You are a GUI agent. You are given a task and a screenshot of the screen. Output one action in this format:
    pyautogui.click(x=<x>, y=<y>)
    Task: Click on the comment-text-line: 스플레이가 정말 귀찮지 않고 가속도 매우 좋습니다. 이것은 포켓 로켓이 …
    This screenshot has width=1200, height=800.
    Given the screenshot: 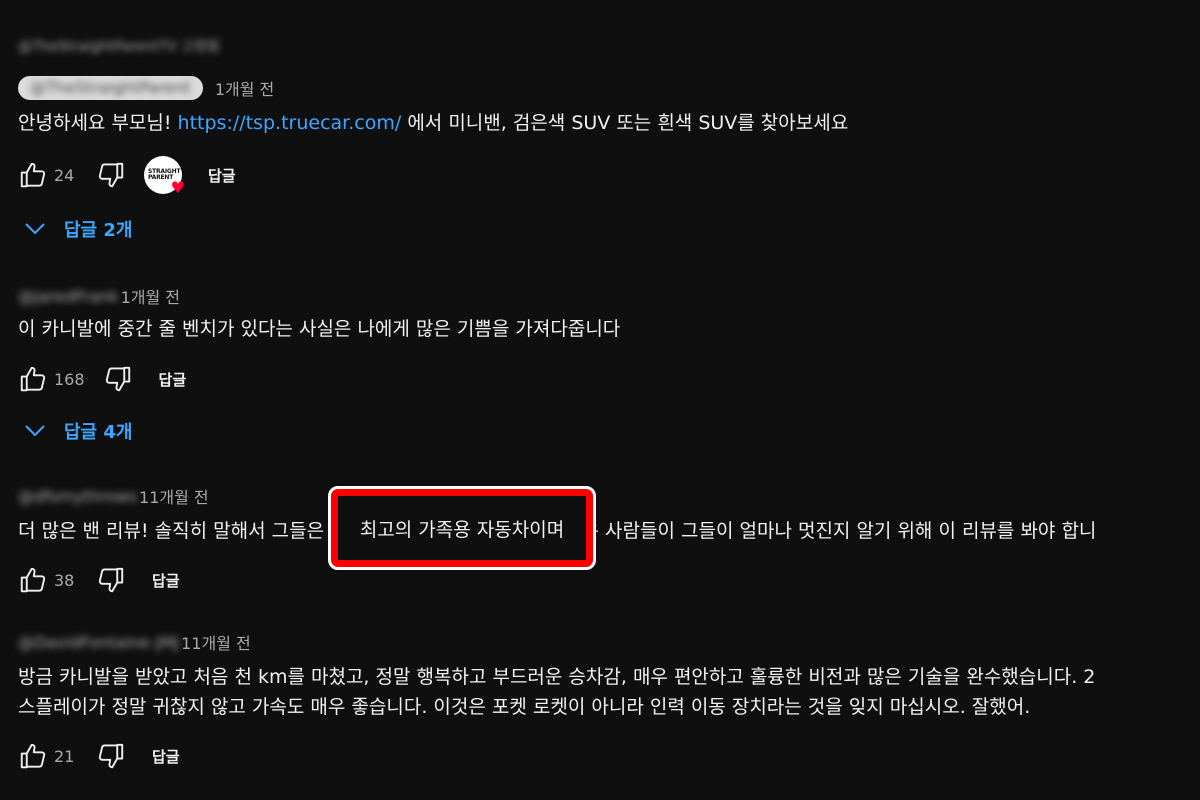 What is the action you would take?
    pyautogui.click(x=524, y=707)
    